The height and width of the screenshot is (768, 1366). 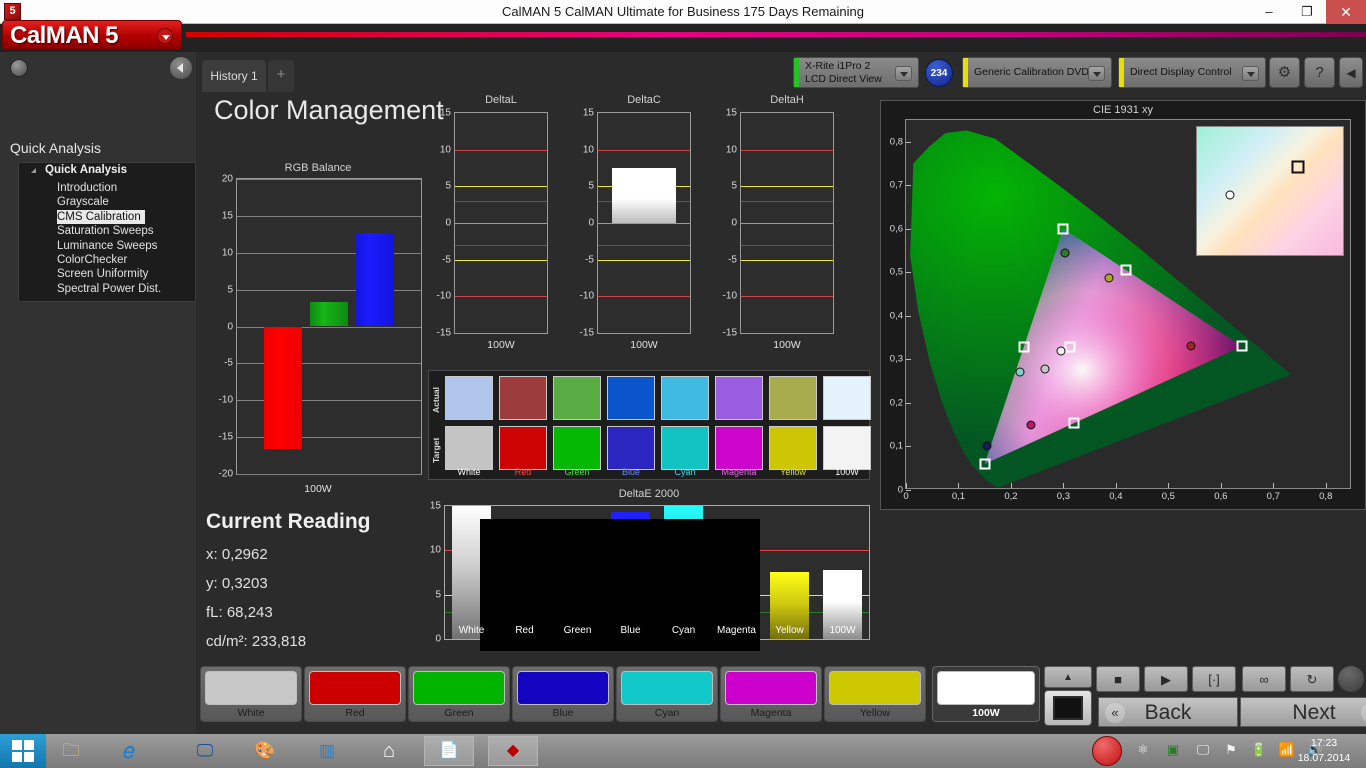 I want to click on patch-button-white: White, so click(x=251, y=694).